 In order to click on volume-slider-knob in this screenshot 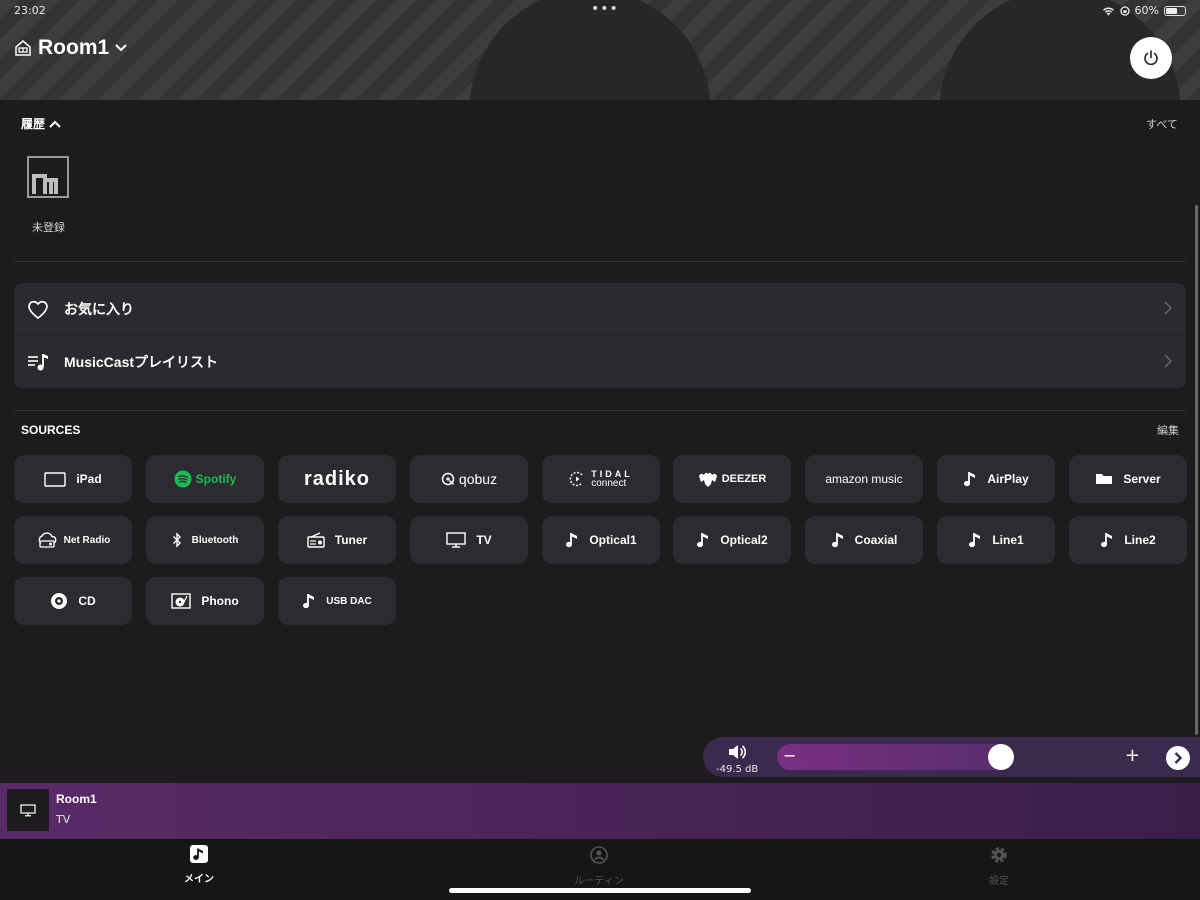, I will do `click(1001, 757)`.